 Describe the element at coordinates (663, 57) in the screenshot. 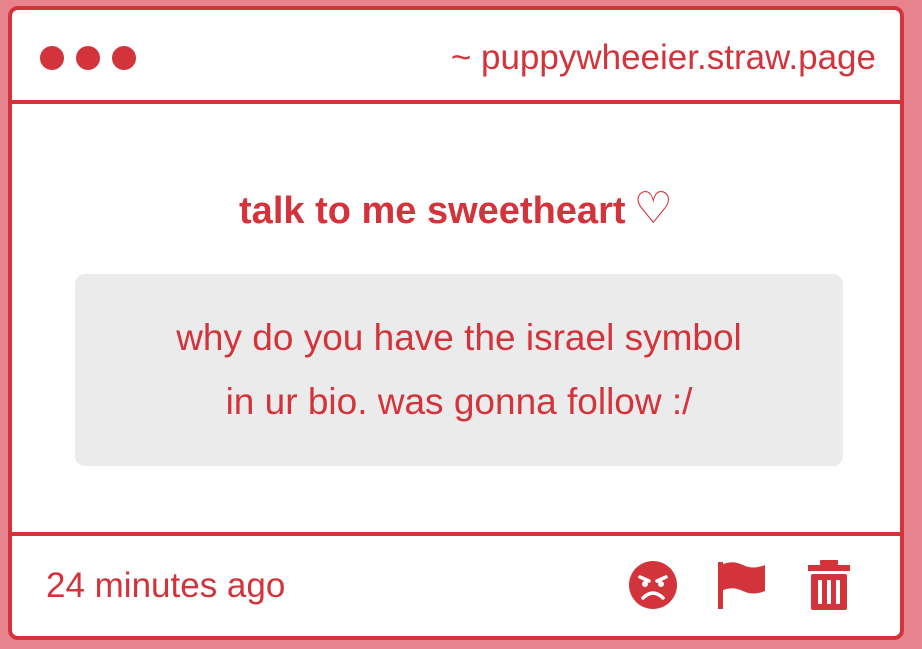

I see `page-url: ~ puppywheeier.straw.page` at that location.